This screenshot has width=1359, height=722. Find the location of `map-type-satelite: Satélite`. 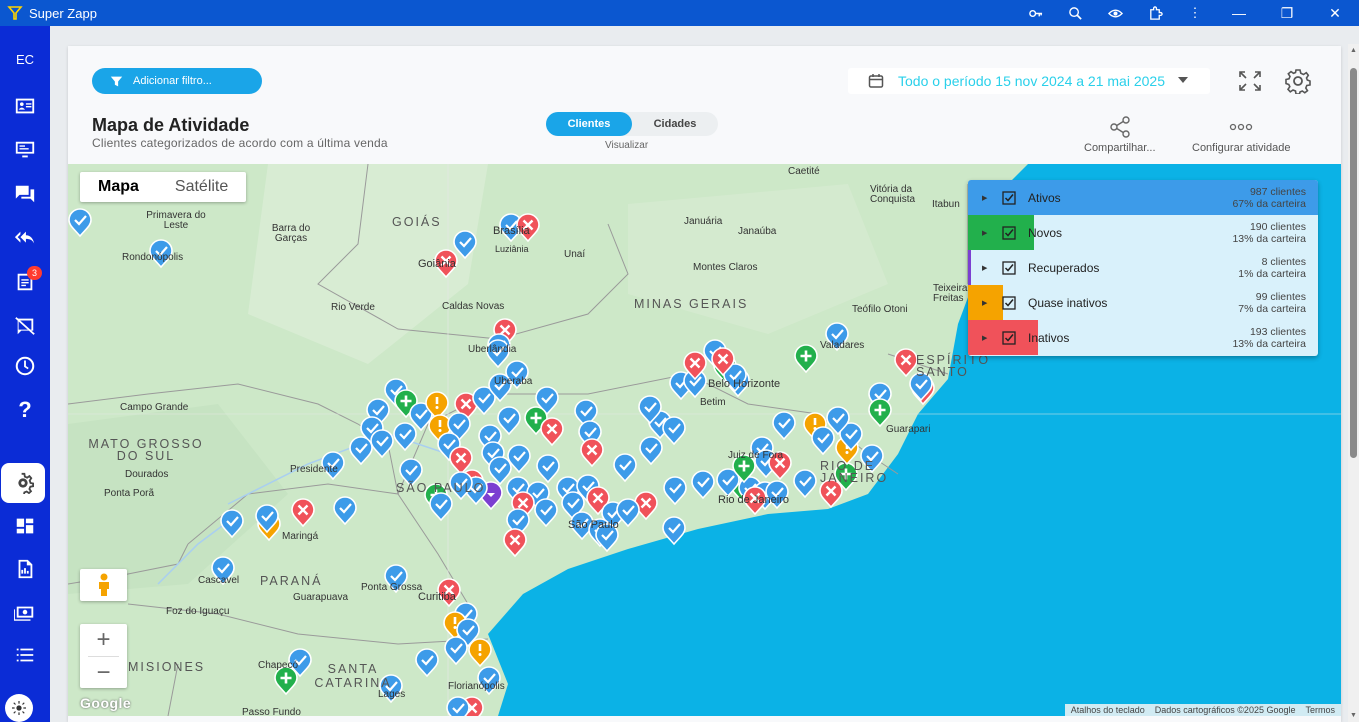

map-type-satelite: Satélite is located at coordinates (201, 187).